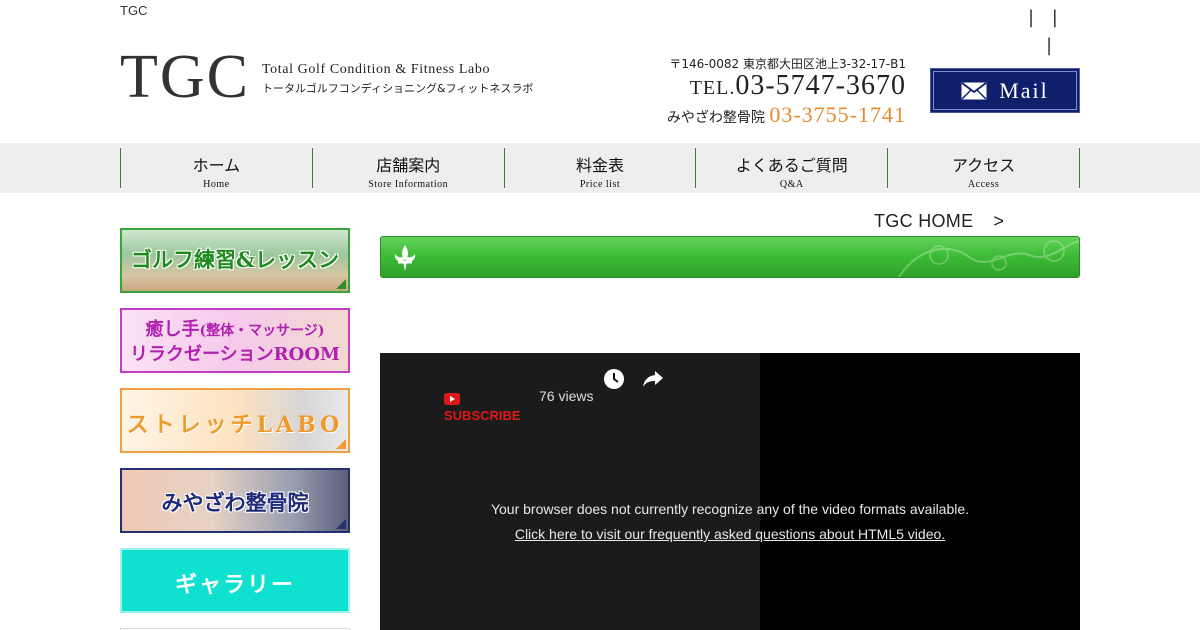  I want to click on banner-gallery: ギャラリー, so click(235, 580).